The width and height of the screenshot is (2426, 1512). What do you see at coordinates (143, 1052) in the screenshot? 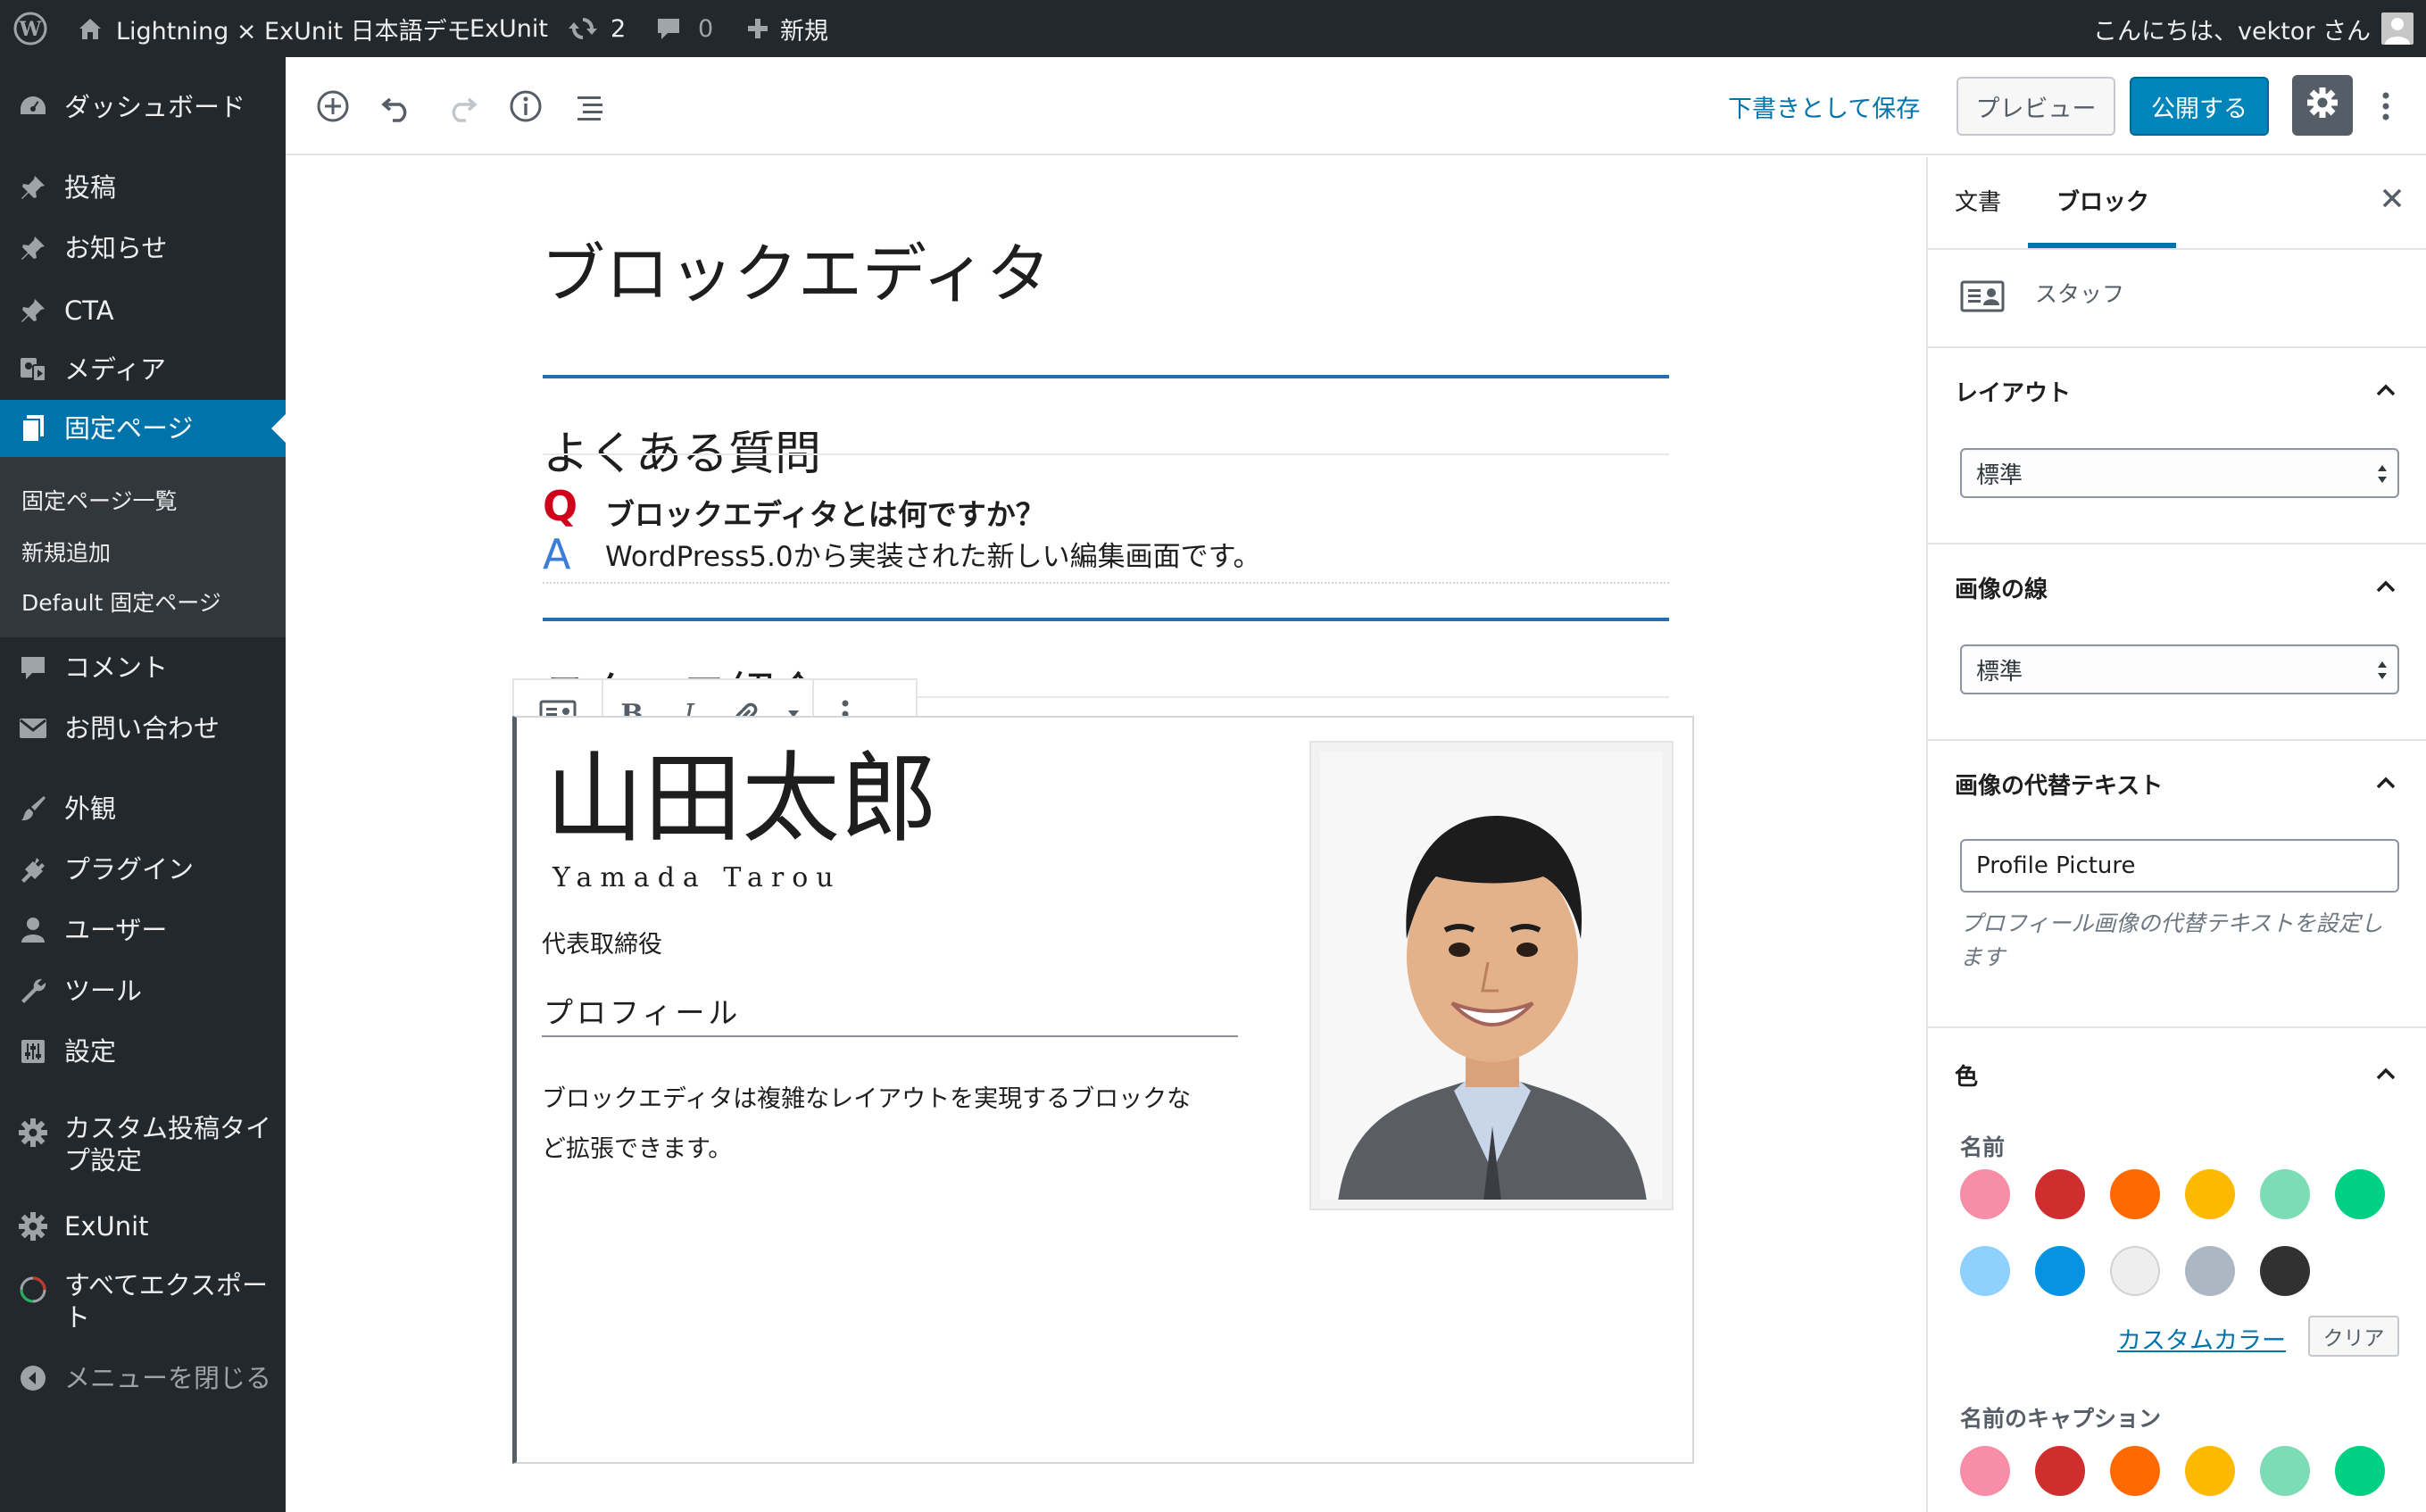
I see `menu-item-settings: 設定` at bounding box center [143, 1052].